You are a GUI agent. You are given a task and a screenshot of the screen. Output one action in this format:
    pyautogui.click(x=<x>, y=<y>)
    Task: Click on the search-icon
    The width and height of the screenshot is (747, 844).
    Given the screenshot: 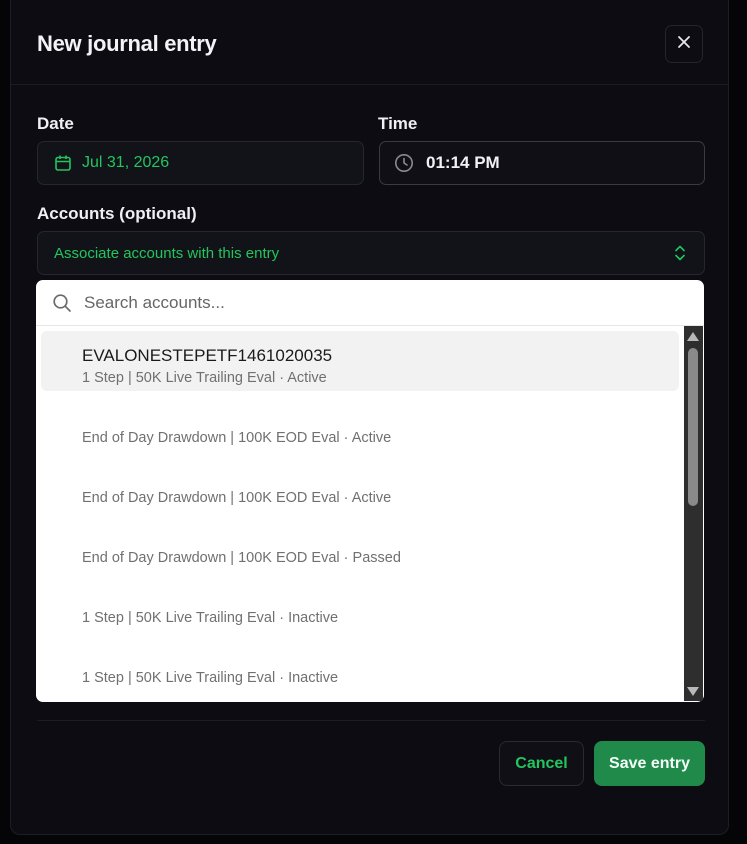 What is the action you would take?
    pyautogui.click(x=62, y=303)
    